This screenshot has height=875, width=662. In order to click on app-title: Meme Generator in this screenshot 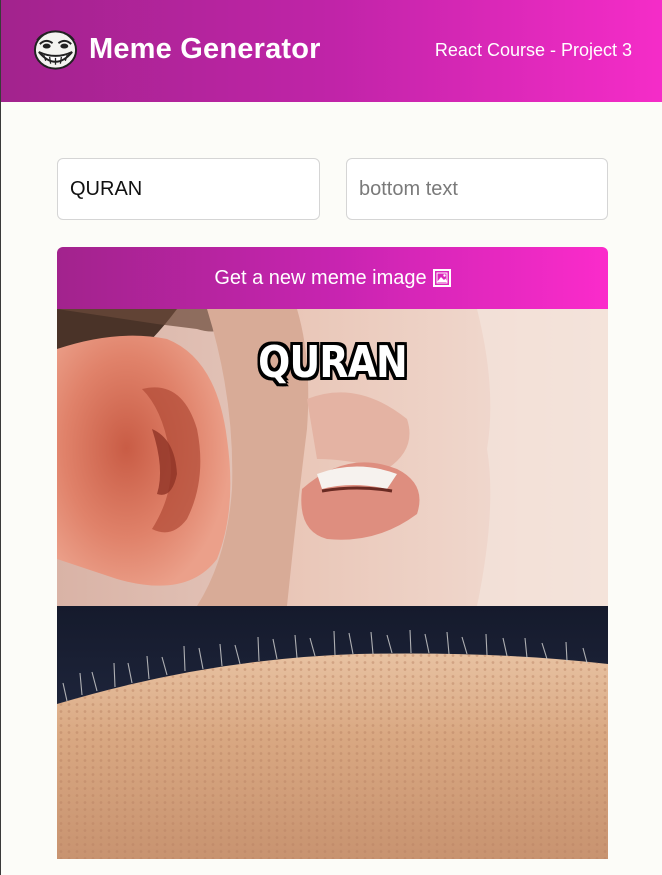, I will do `click(205, 49)`.